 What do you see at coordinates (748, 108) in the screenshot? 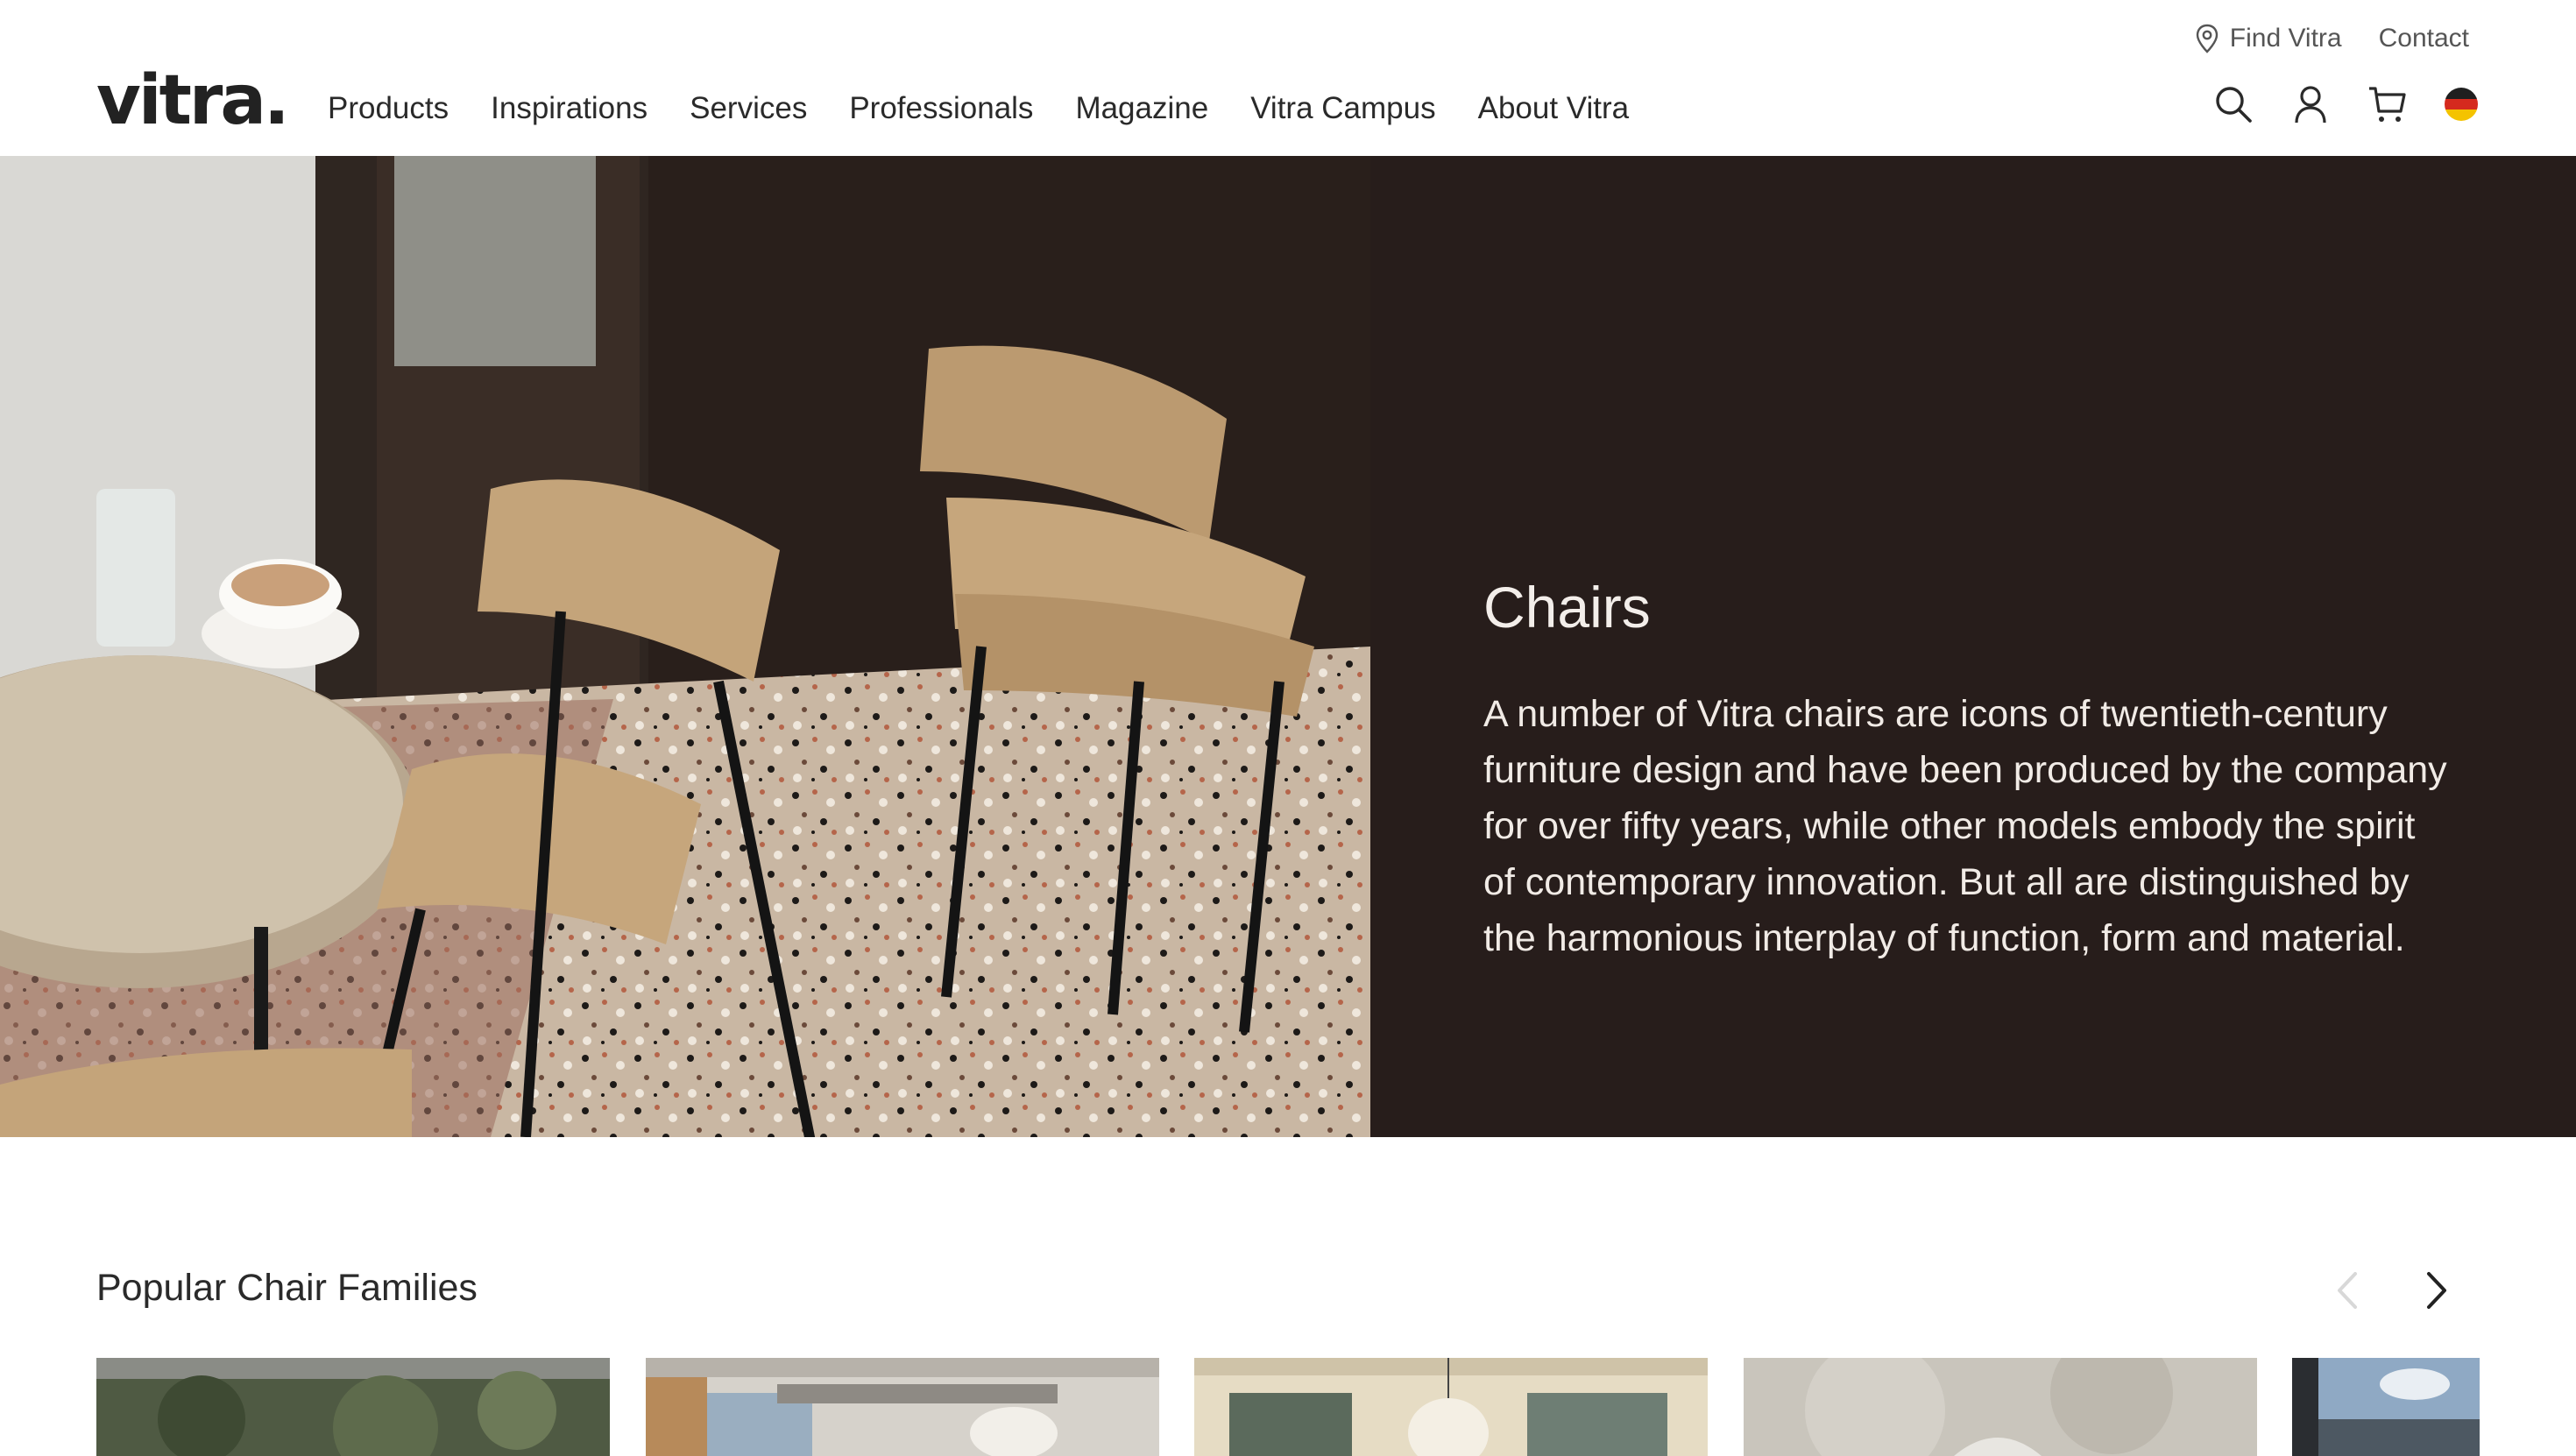
I see `nav-item-services: Services` at bounding box center [748, 108].